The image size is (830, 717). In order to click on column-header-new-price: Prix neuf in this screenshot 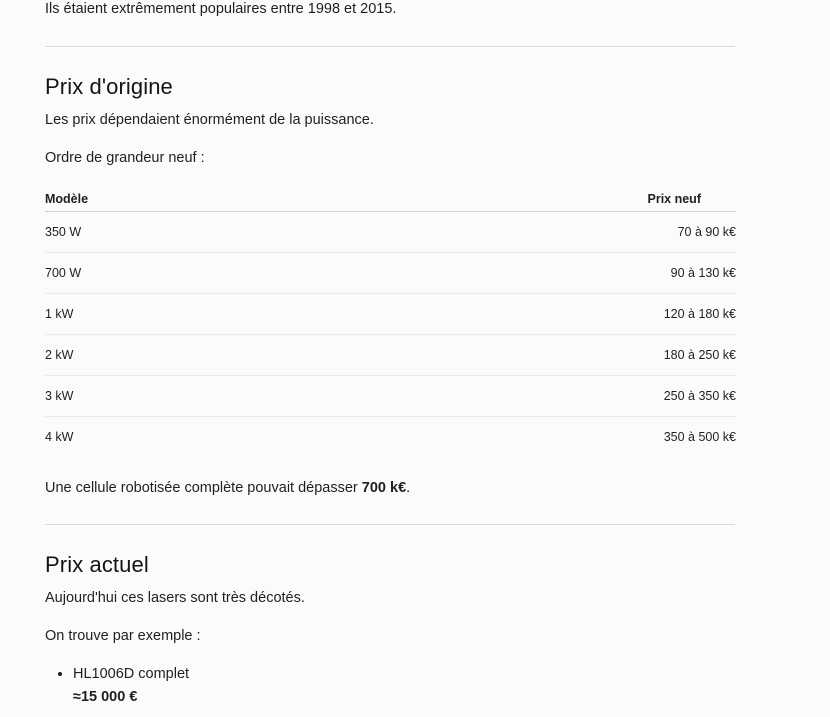, I will do `click(503, 199)`.